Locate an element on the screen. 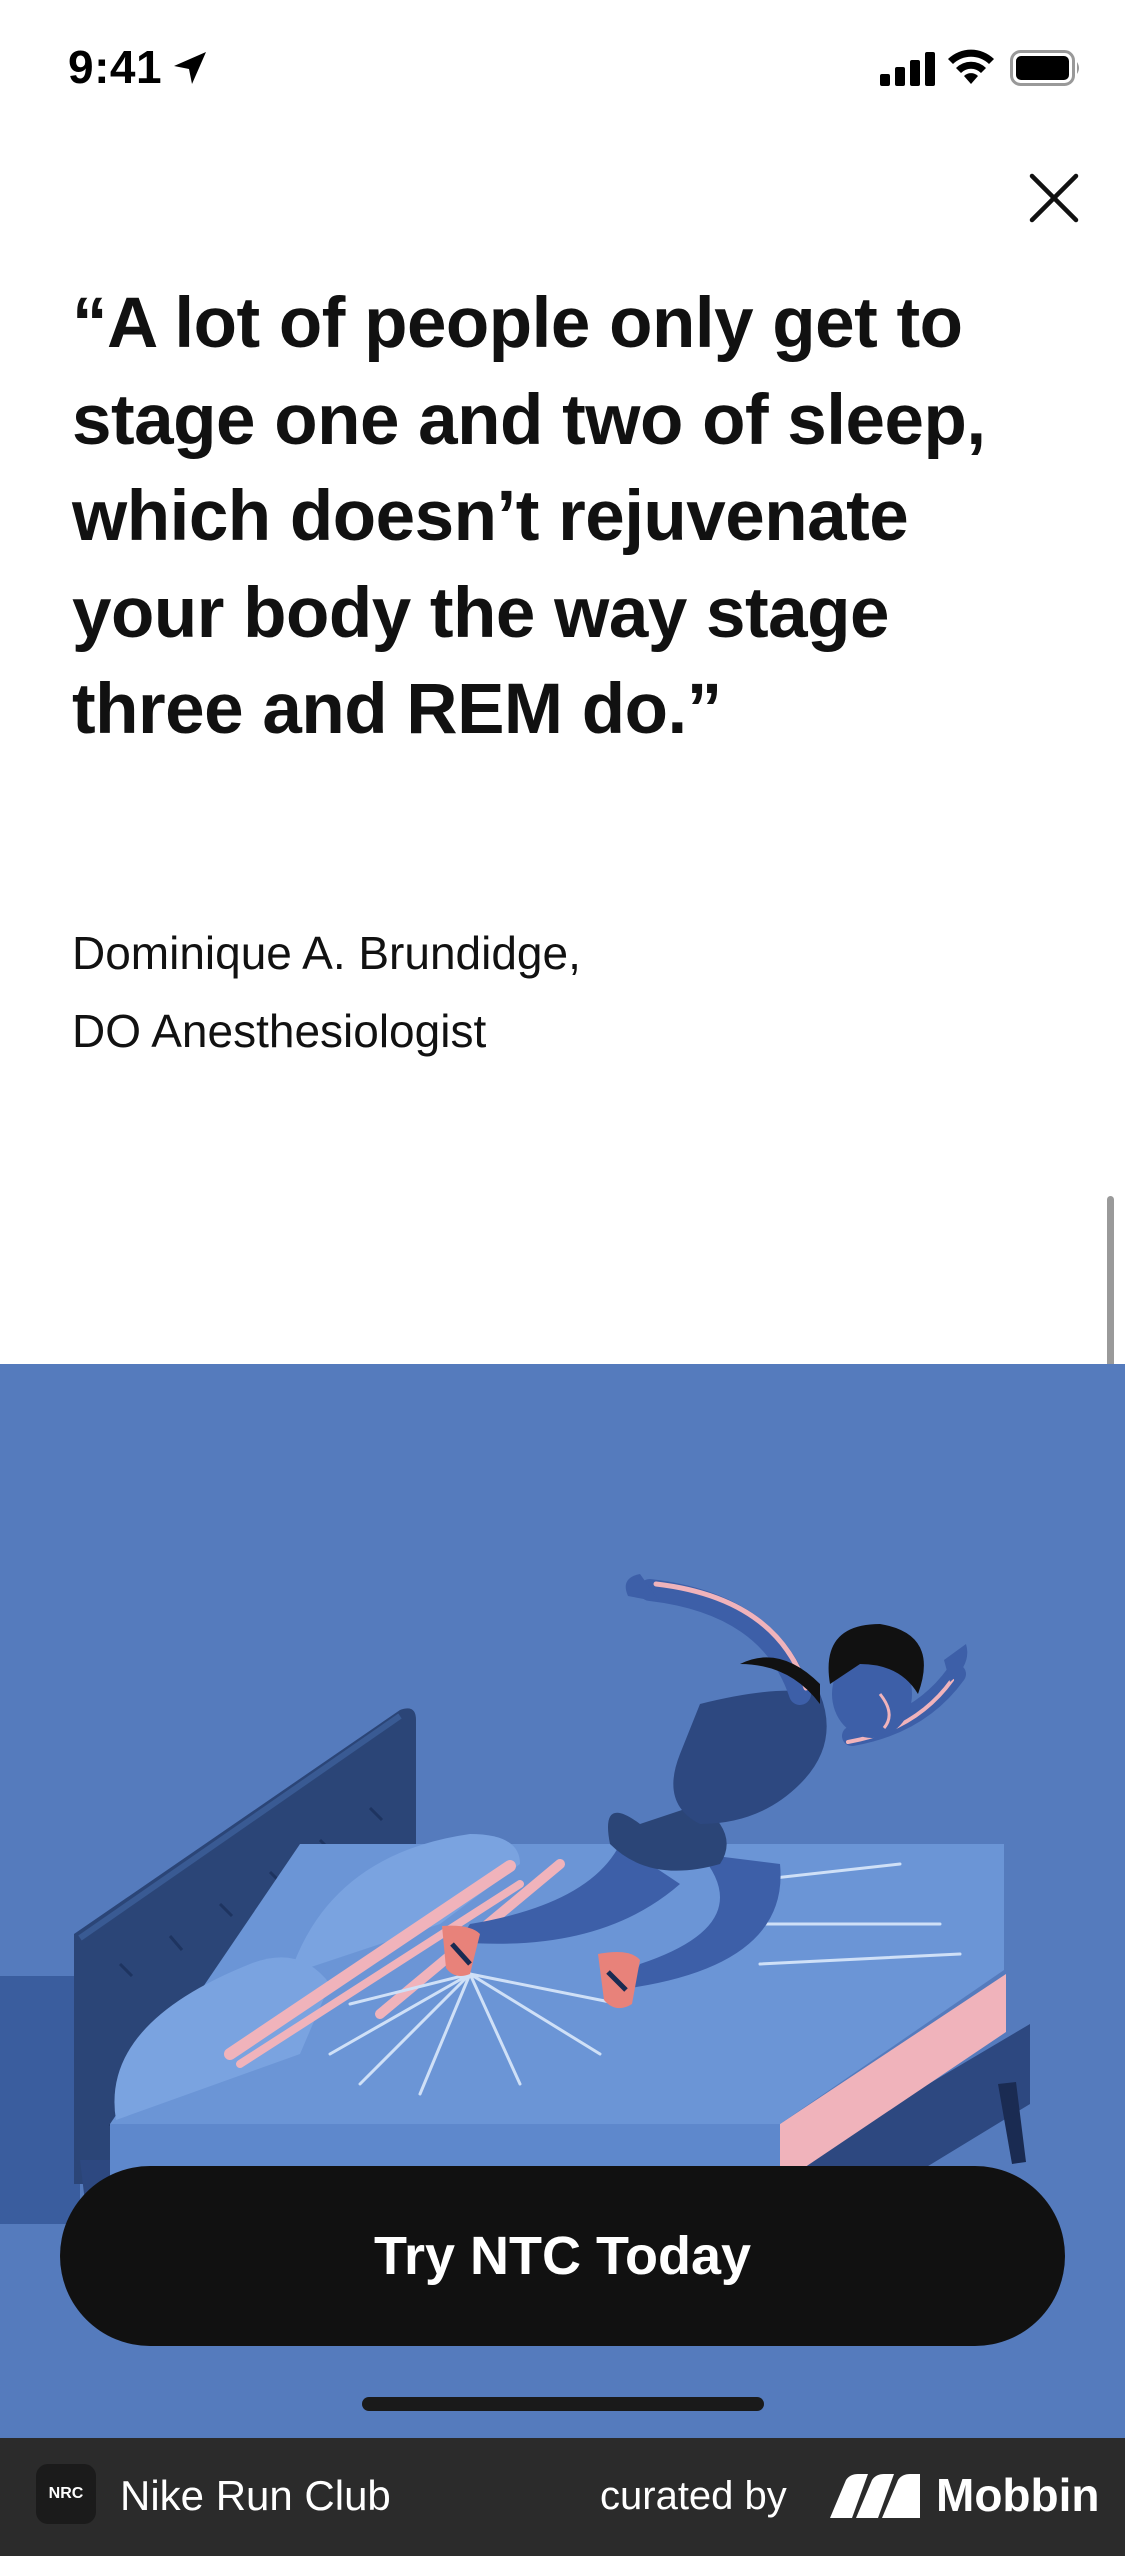 Image resolution: width=1125 pixels, height=2556 pixels. status-time: 9:41 is located at coordinates (115, 67).